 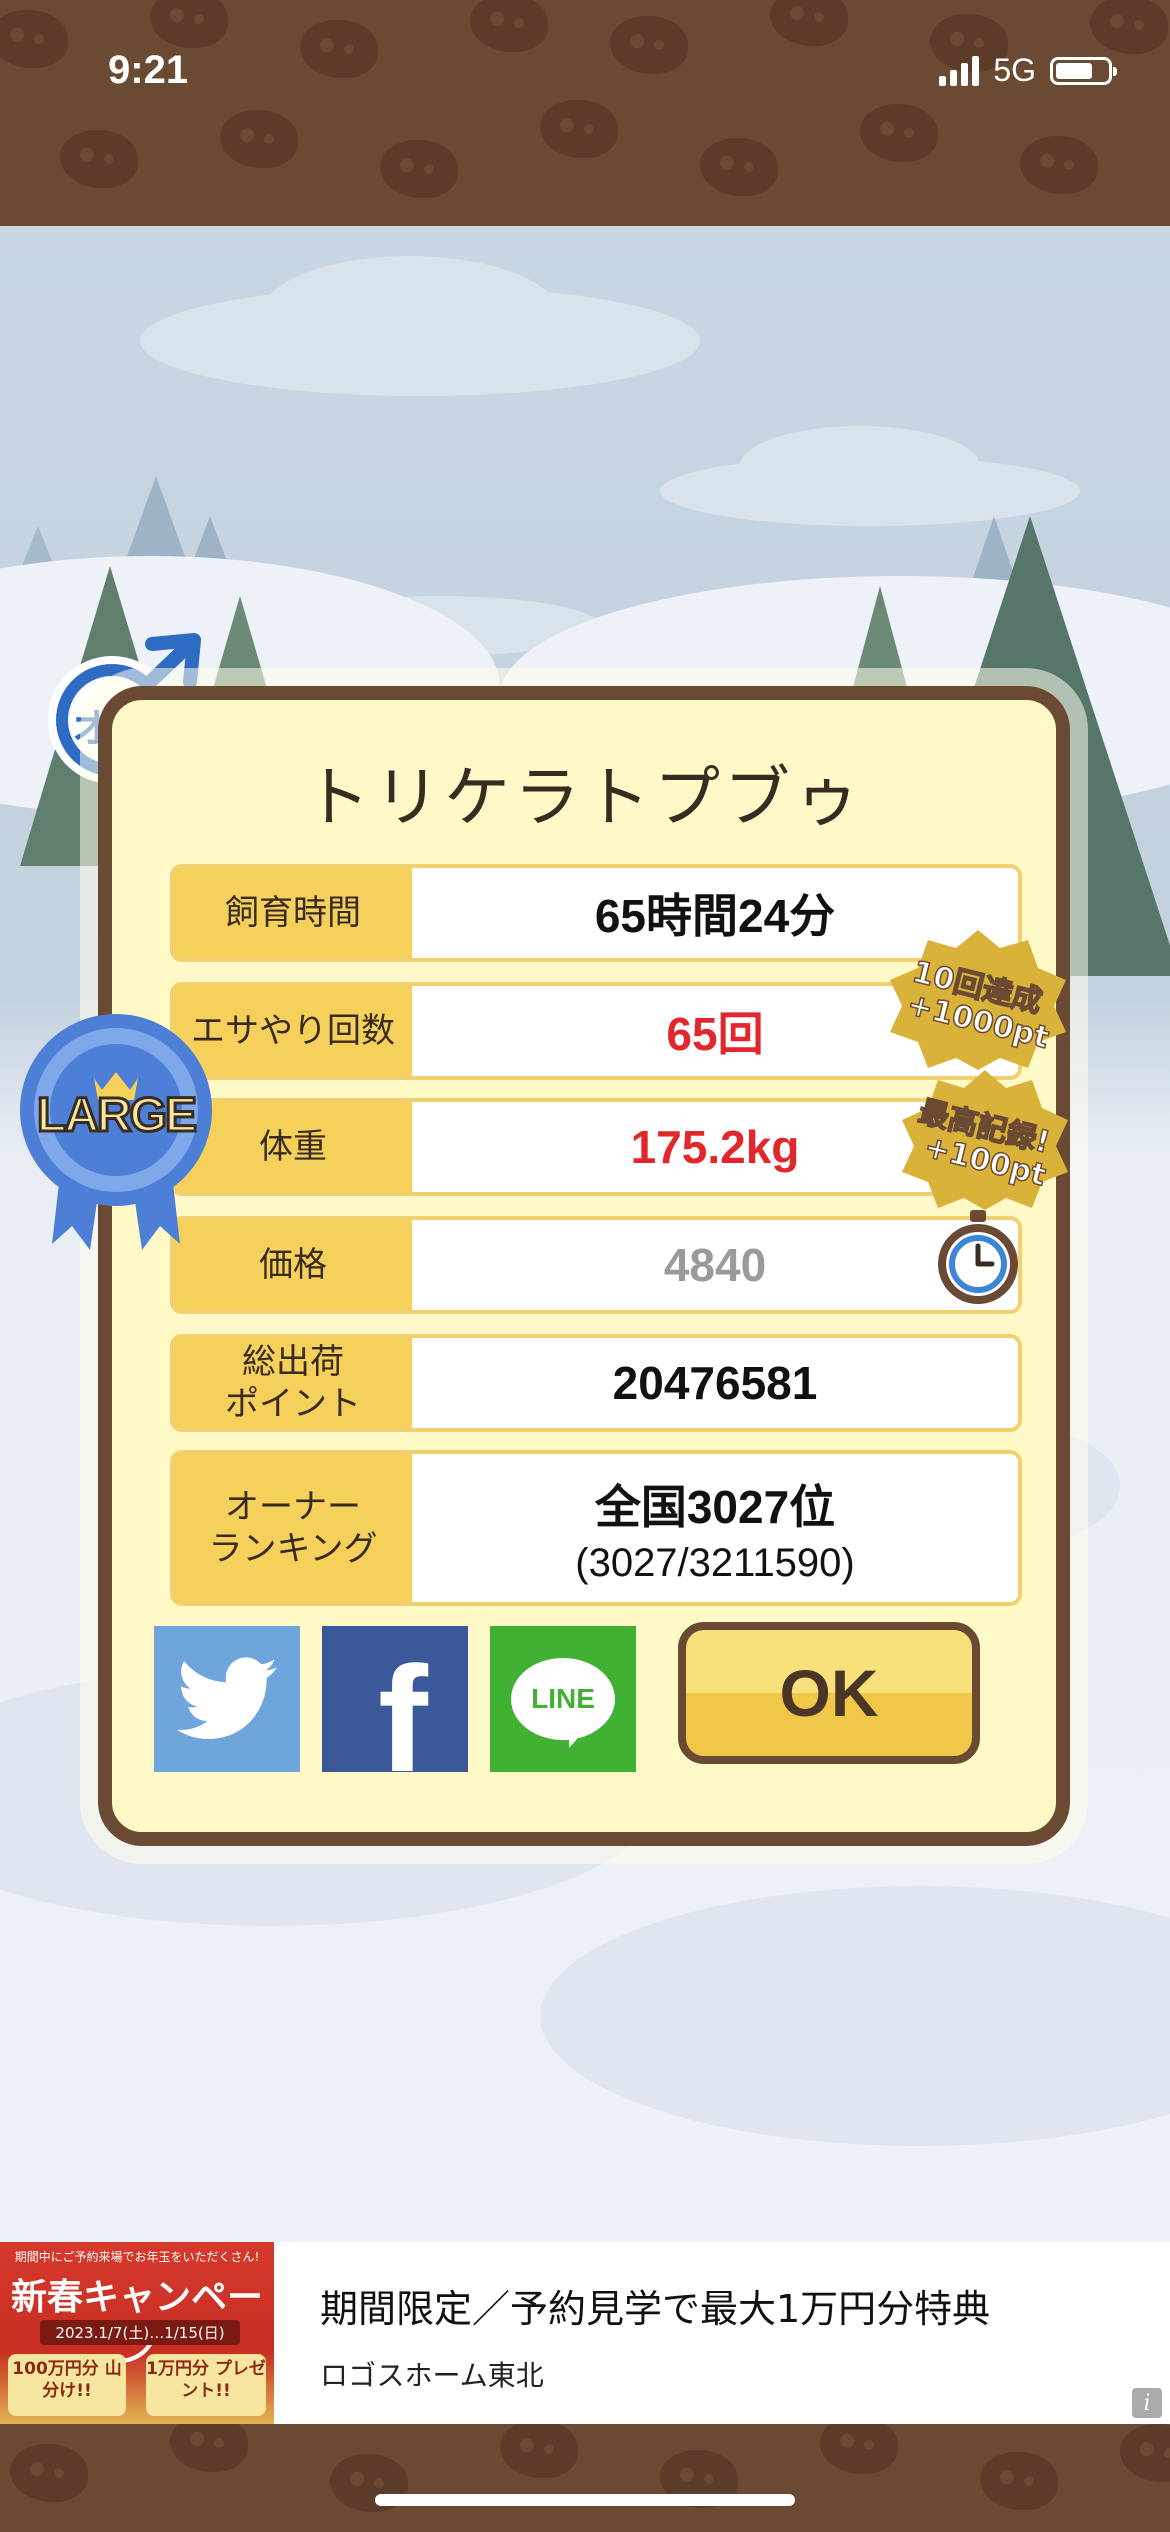 I want to click on ad-advertiser: ロゴスホーム東北, so click(x=432, y=2375).